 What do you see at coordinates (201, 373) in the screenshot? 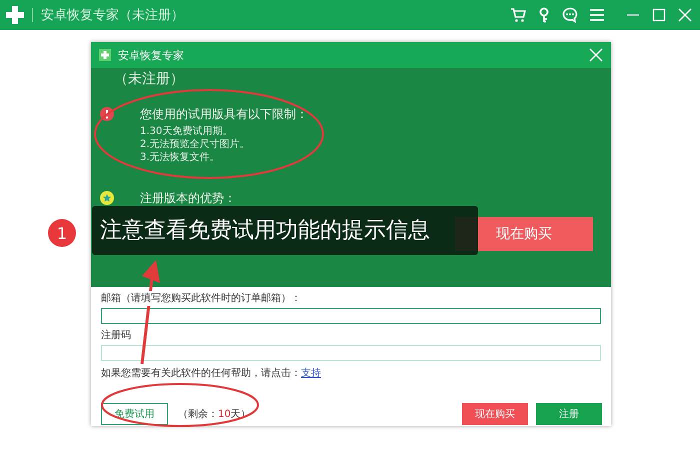
I see `help-text: 如果您需要有关此软件的任何帮助，请点击：` at bounding box center [201, 373].